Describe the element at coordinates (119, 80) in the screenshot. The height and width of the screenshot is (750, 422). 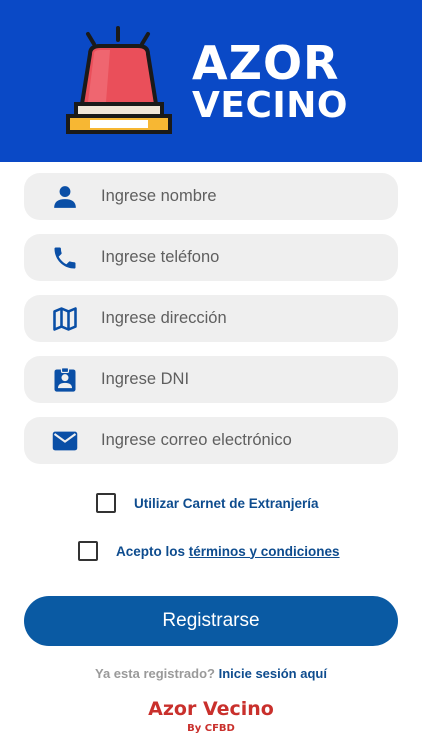
I see `siren-icon` at that location.